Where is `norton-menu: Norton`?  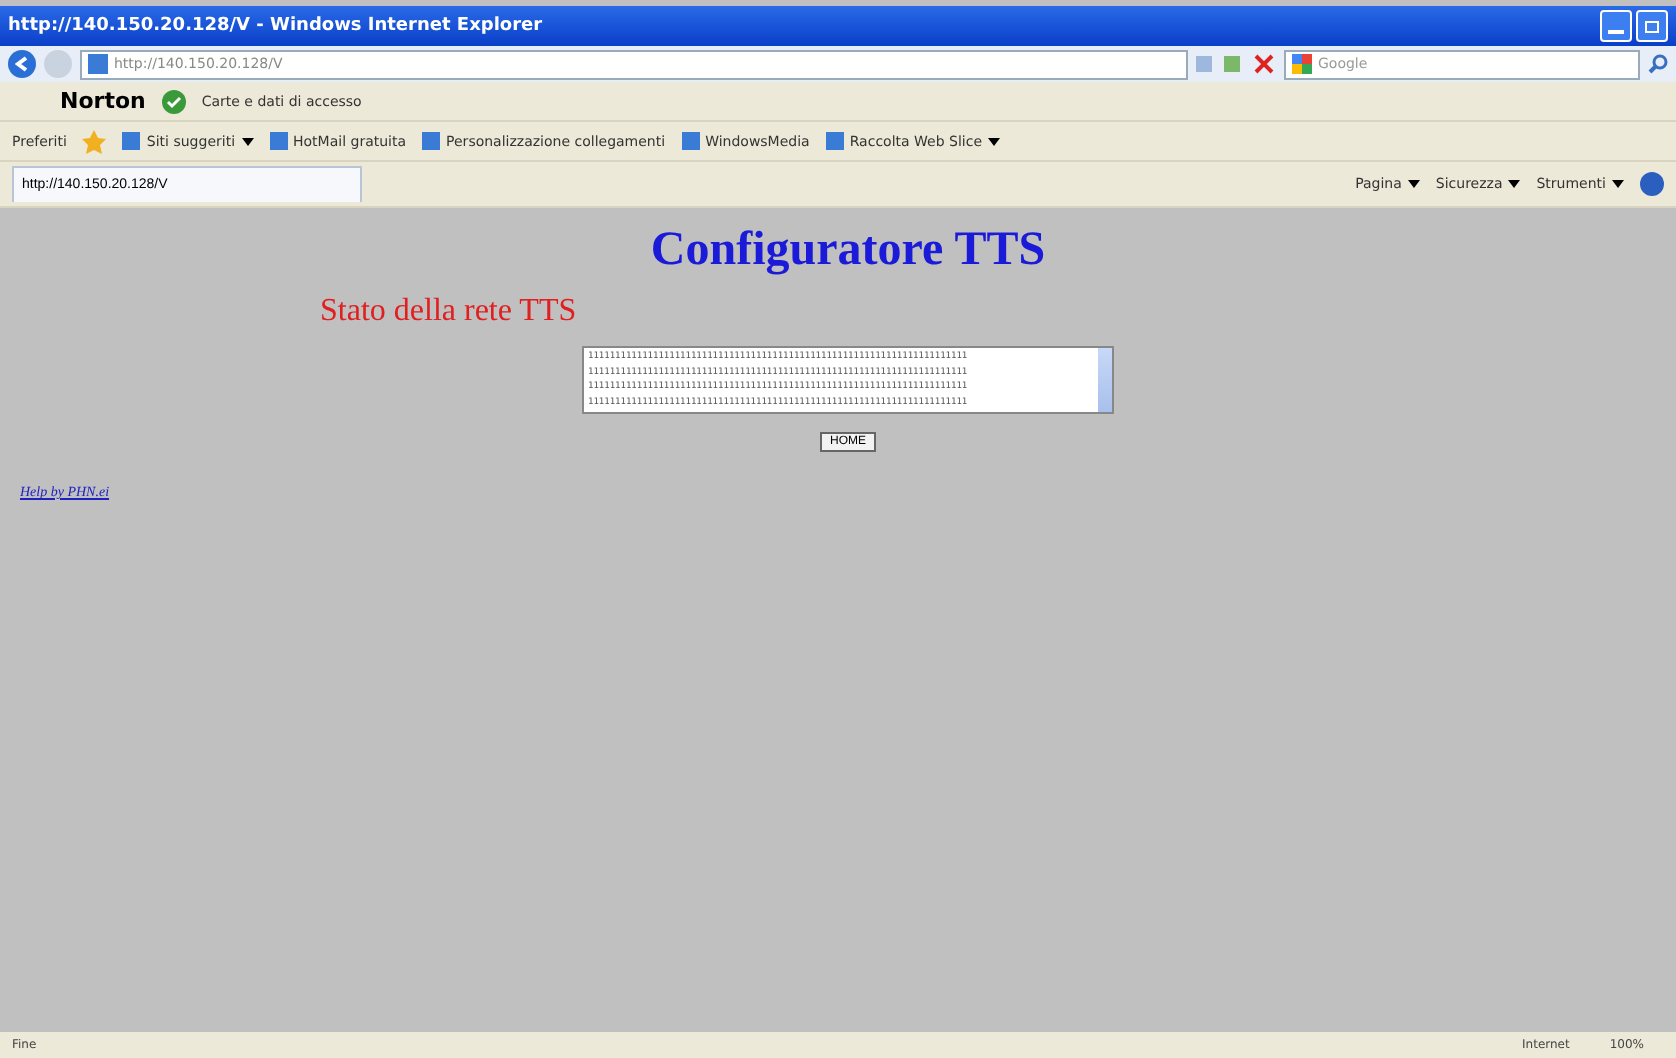
norton-menu: Norton is located at coordinates (103, 101).